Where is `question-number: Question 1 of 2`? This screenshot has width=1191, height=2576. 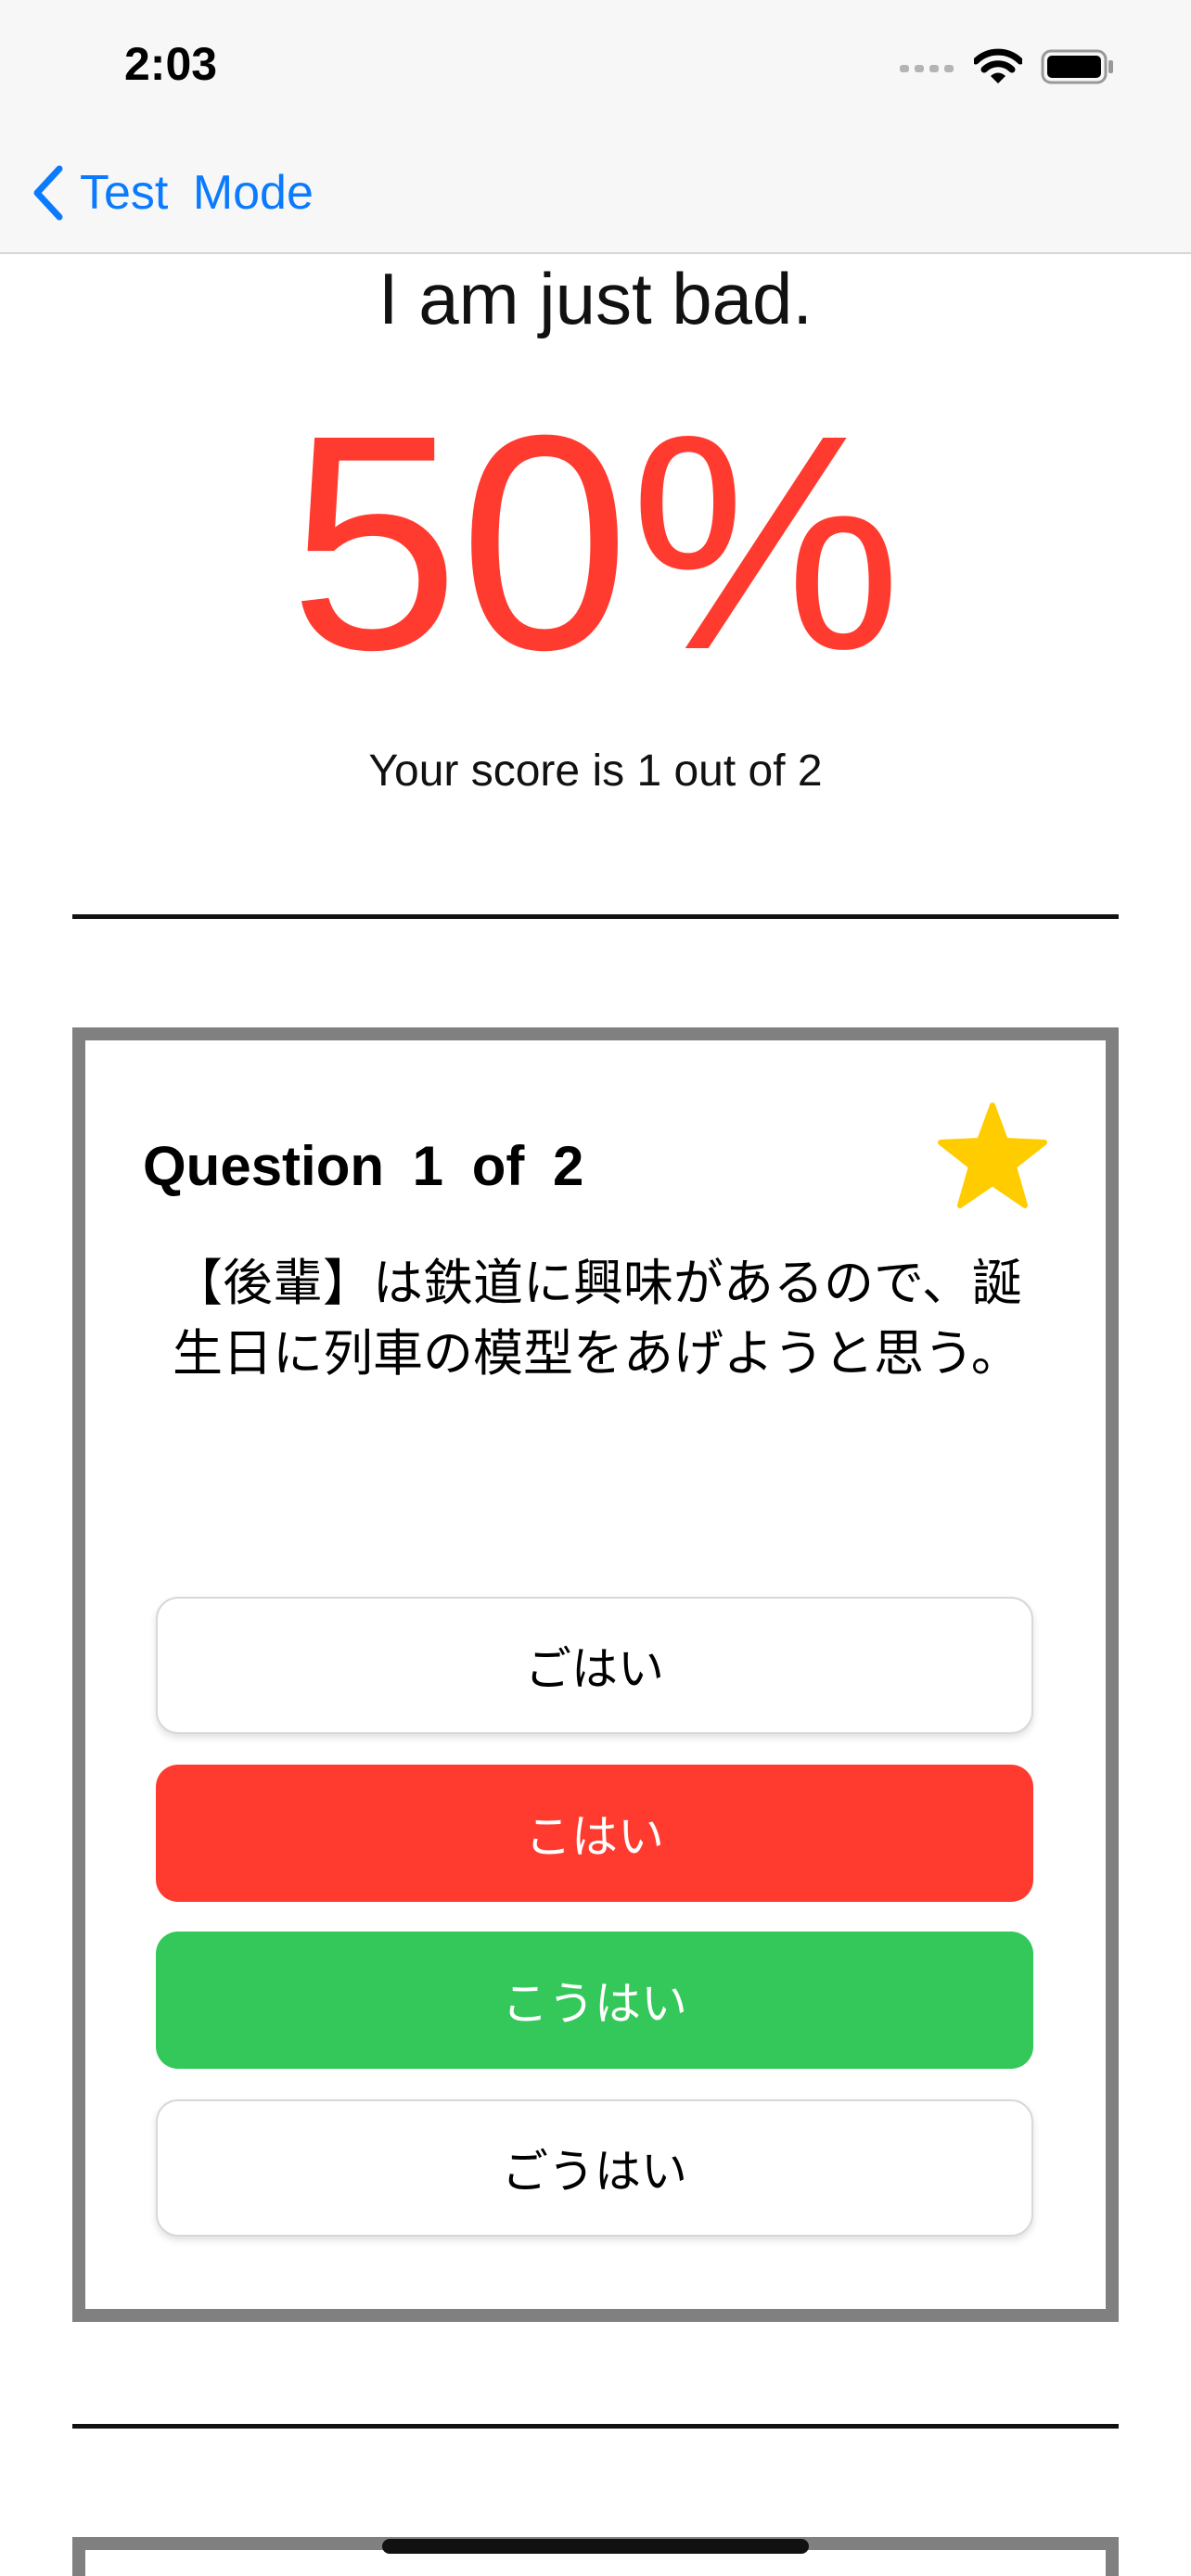 question-number: Question 1 of 2 is located at coordinates (363, 1166).